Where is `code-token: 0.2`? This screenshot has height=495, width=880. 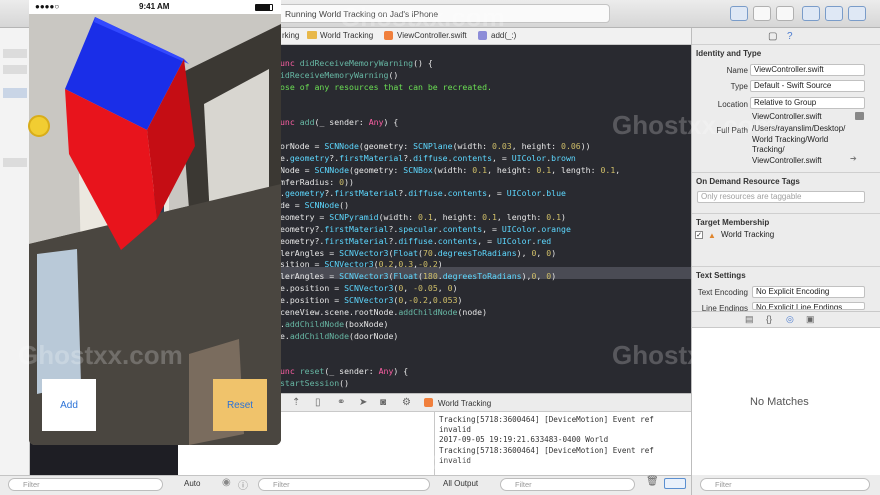
code-token: 0.2 is located at coordinates (386, 264).